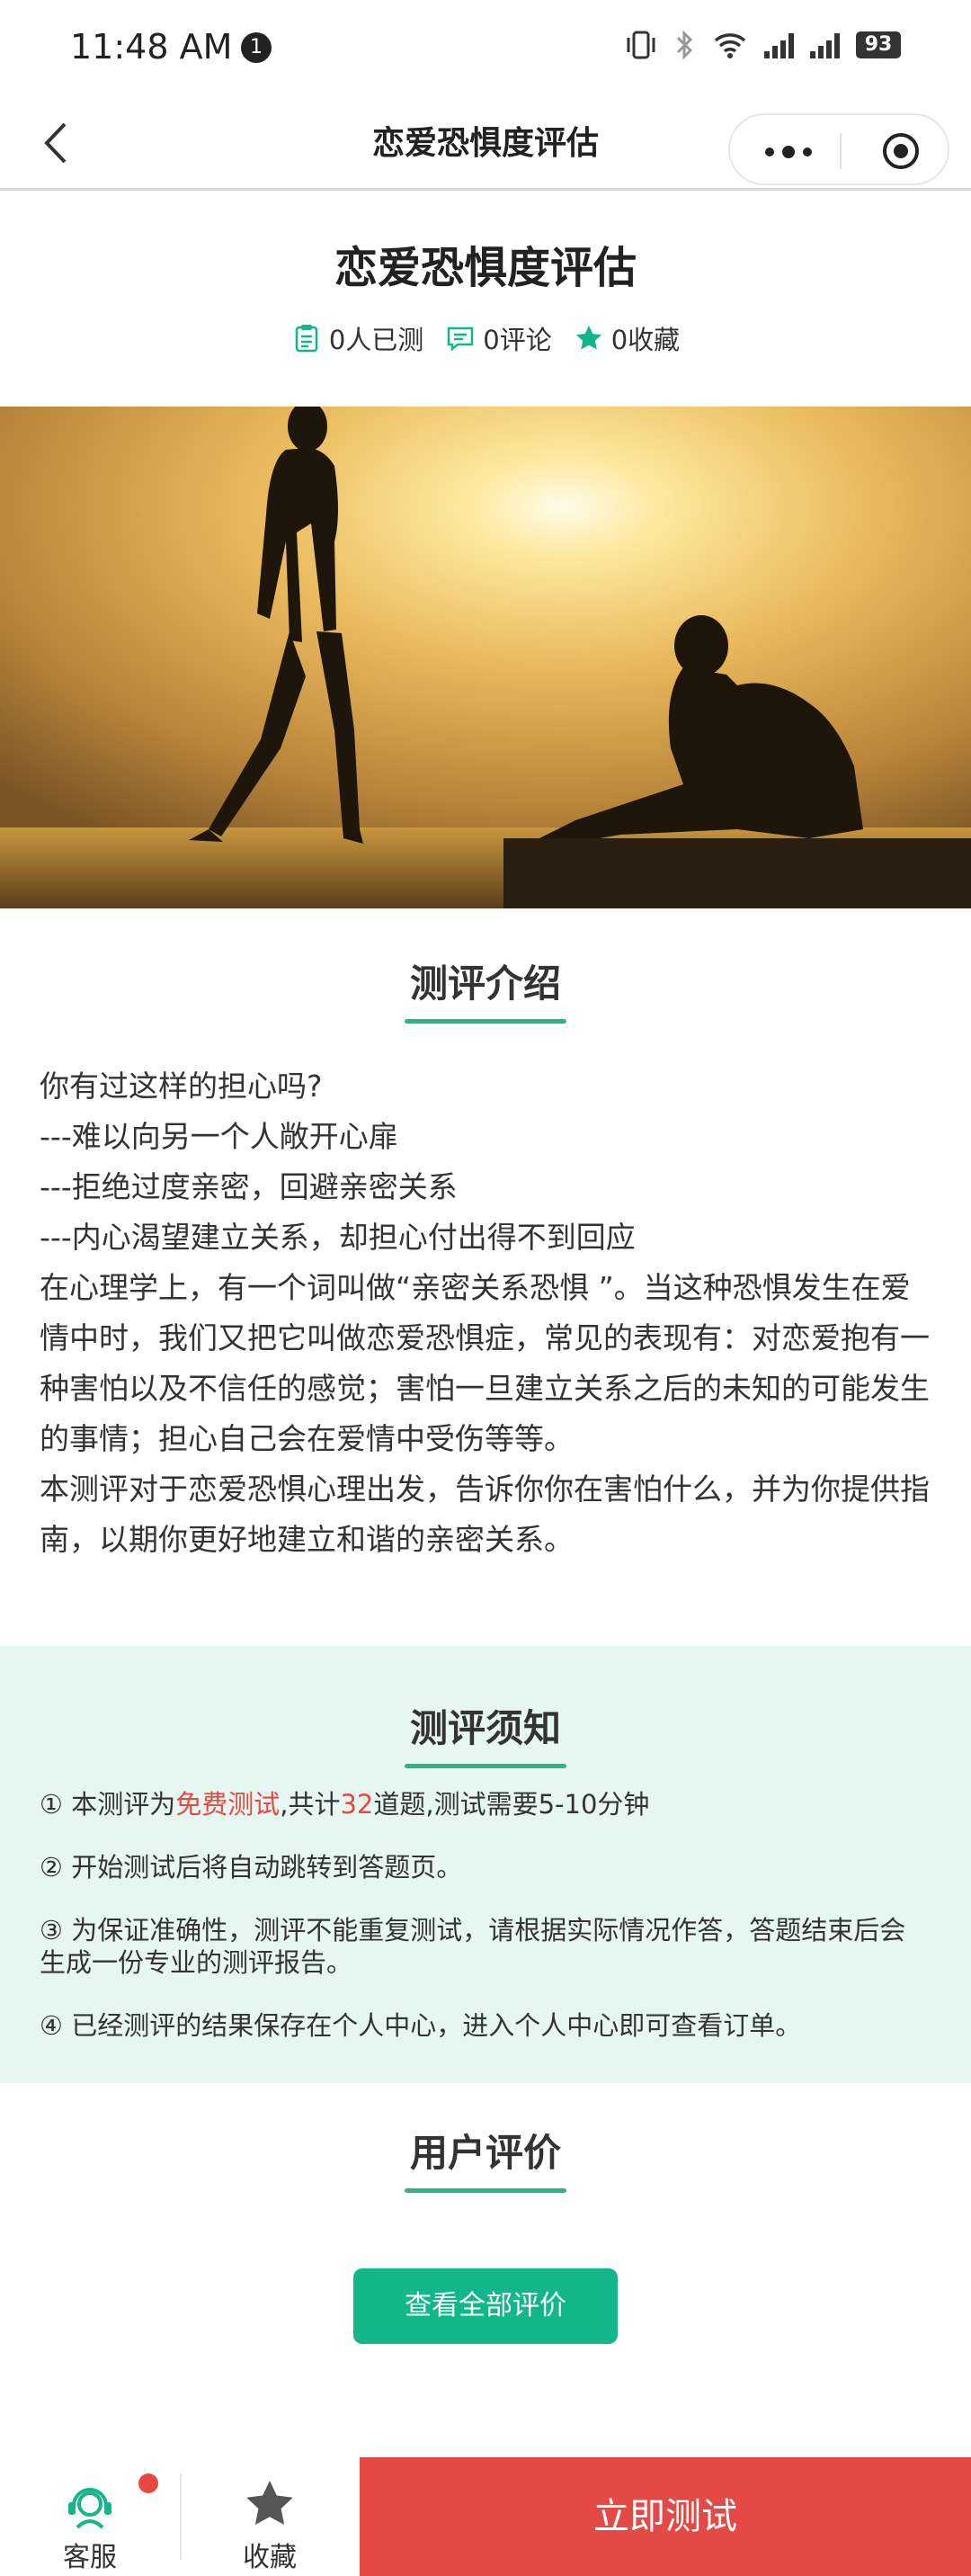  What do you see at coordinates (485, 2306) in the screenshot?
I see `view-all-reviews-button: 查看全部评价` at bounding box center [485, 2306].